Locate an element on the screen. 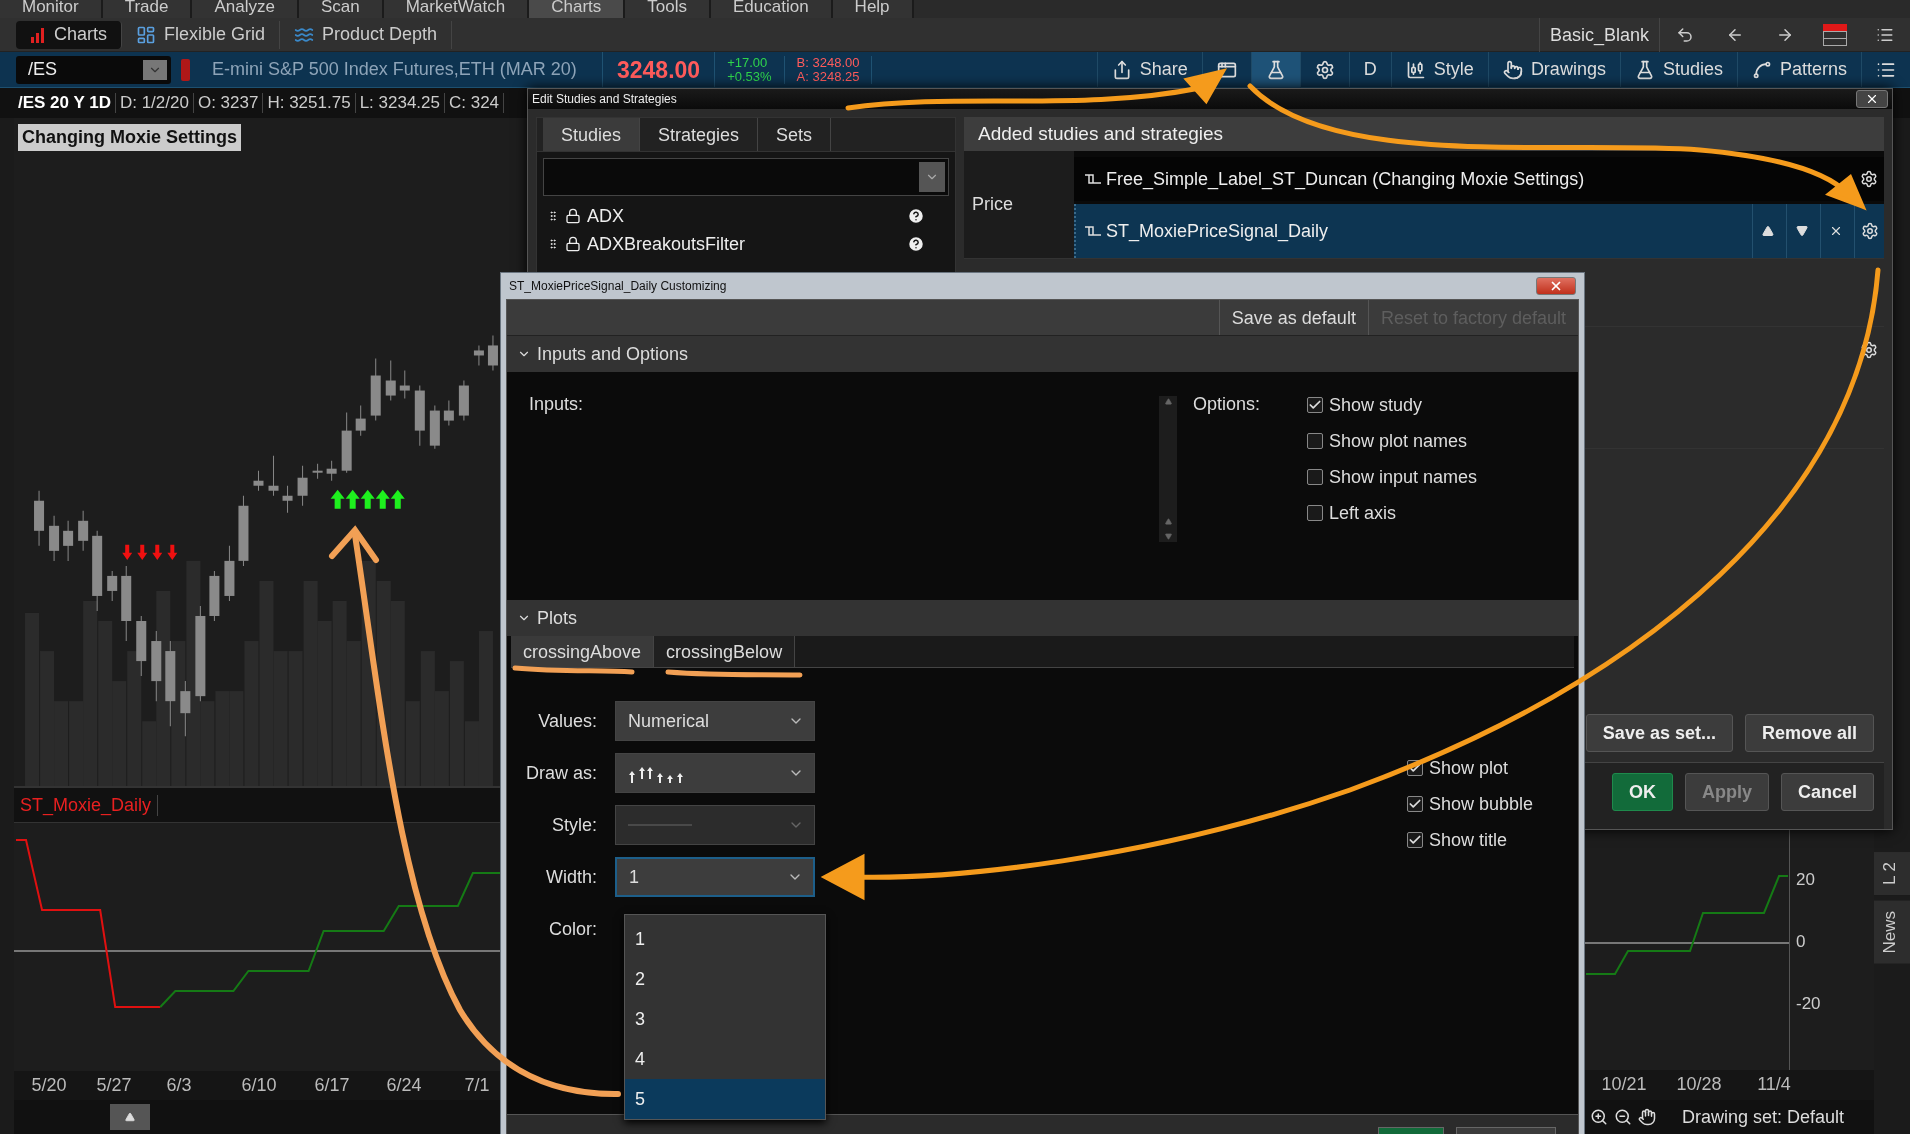 This screenshot has width=1910, height=1134. menu-item: Help is located at coordinates (873, 9).